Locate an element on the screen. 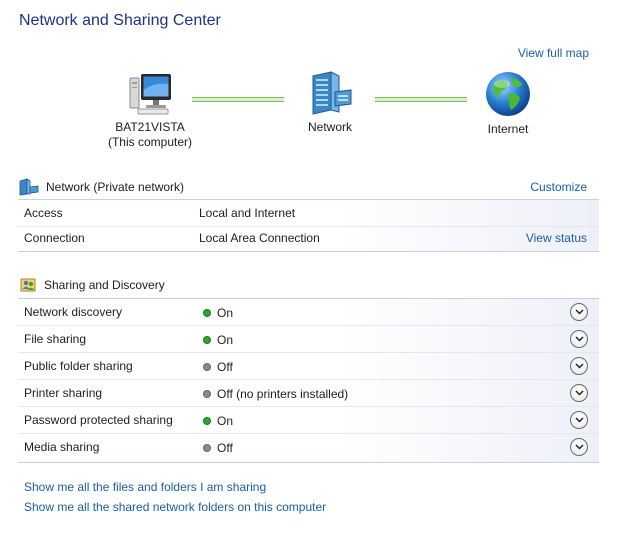  row-label: Printer sharing is located at coordinates (63, 393).